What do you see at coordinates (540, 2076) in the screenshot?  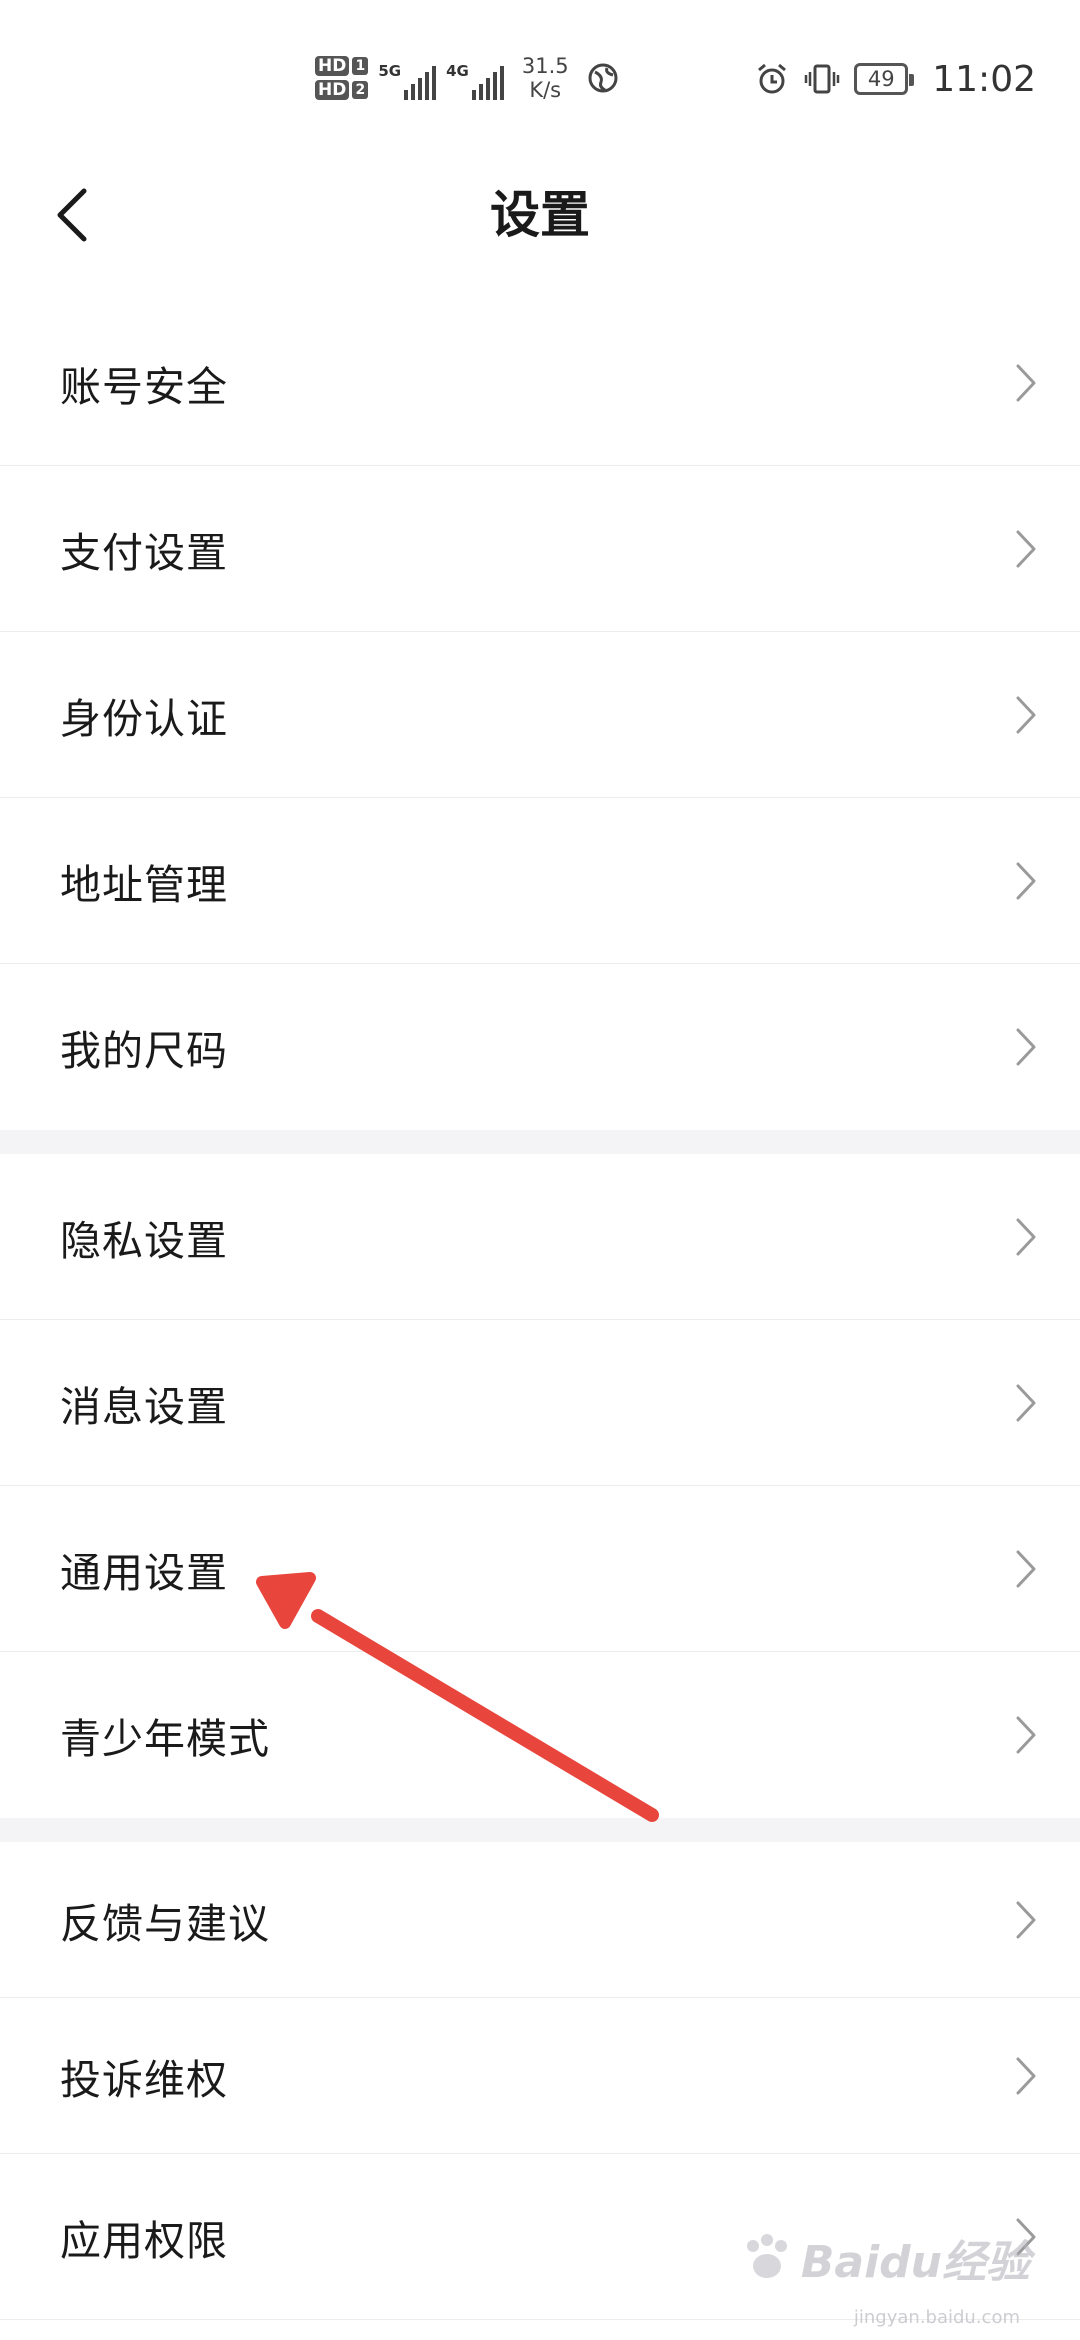 I see `settings-item-complaint: 投诉维权` at bounding box center [540, 2076].